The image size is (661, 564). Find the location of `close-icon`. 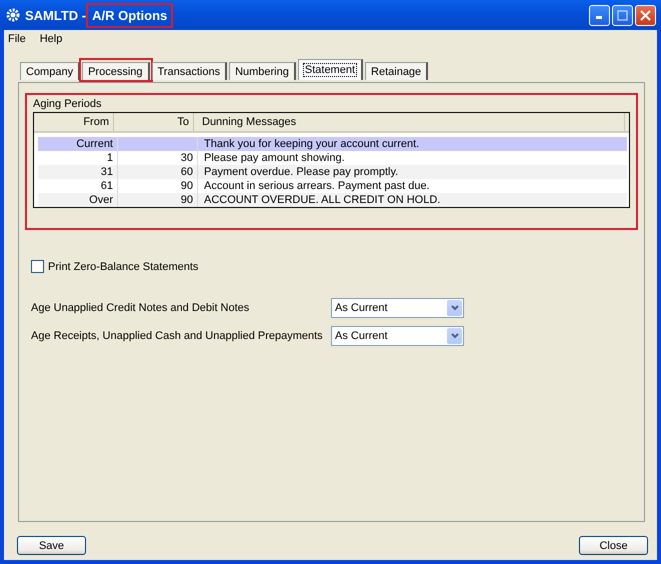

close-icon is located at coordinates (645, 15).